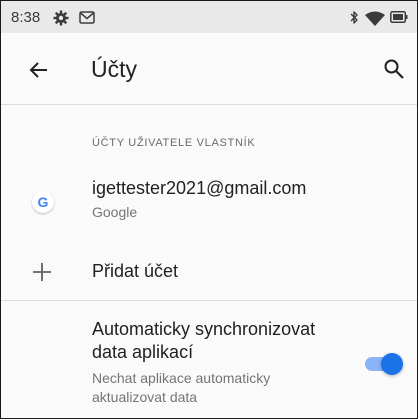  Describe the element at coordinates (204, 340) in the screenshot. I see `auto-sync-title: Automaticky synchronizovat data aplikací` at that location.